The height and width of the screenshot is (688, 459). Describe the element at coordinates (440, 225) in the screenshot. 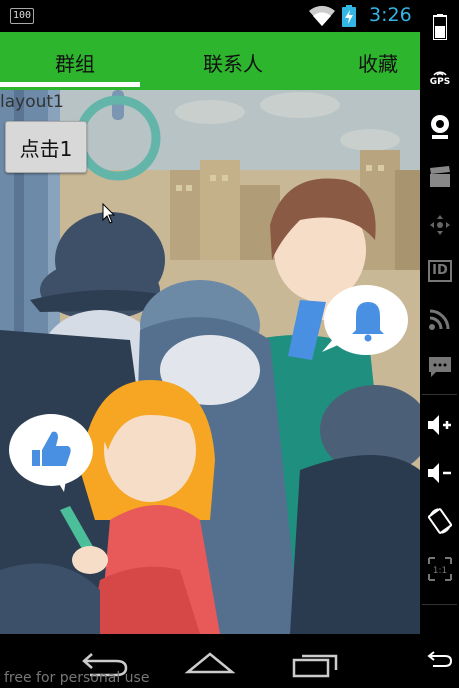

I see `dpad-icon` at that location.